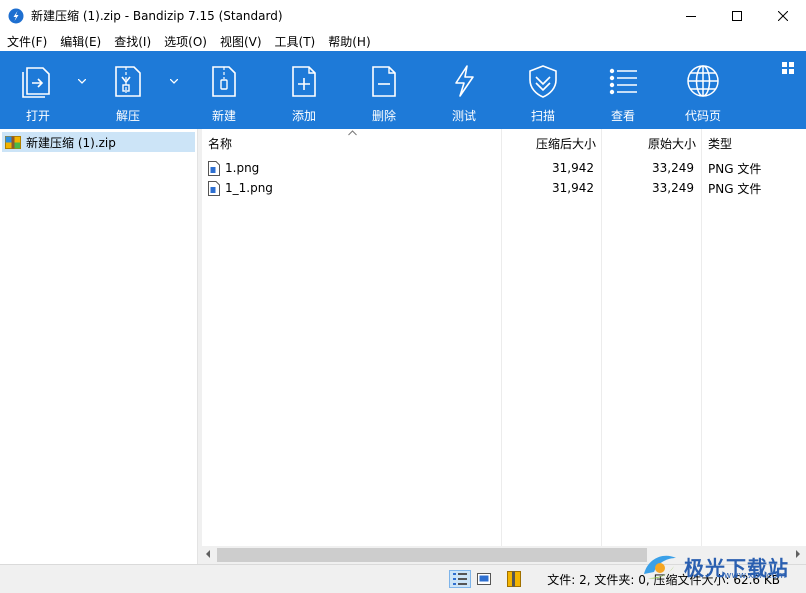 The image size is (806, 593). What do you see at coordinates (224, 81) in the screenshot?
I see `new-archive-icon` at bounding box center [224, 81].